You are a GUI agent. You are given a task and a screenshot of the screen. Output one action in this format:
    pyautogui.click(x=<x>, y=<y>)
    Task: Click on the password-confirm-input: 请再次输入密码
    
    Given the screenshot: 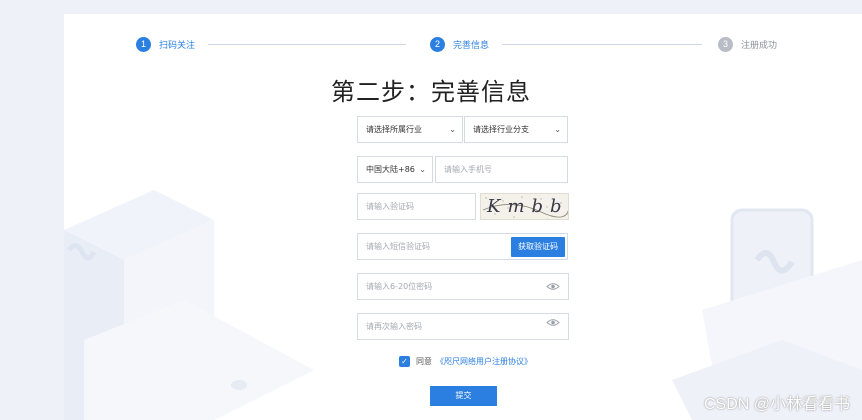 What is the action you would take?
    pyautogui.click(x=463, y=326)
    